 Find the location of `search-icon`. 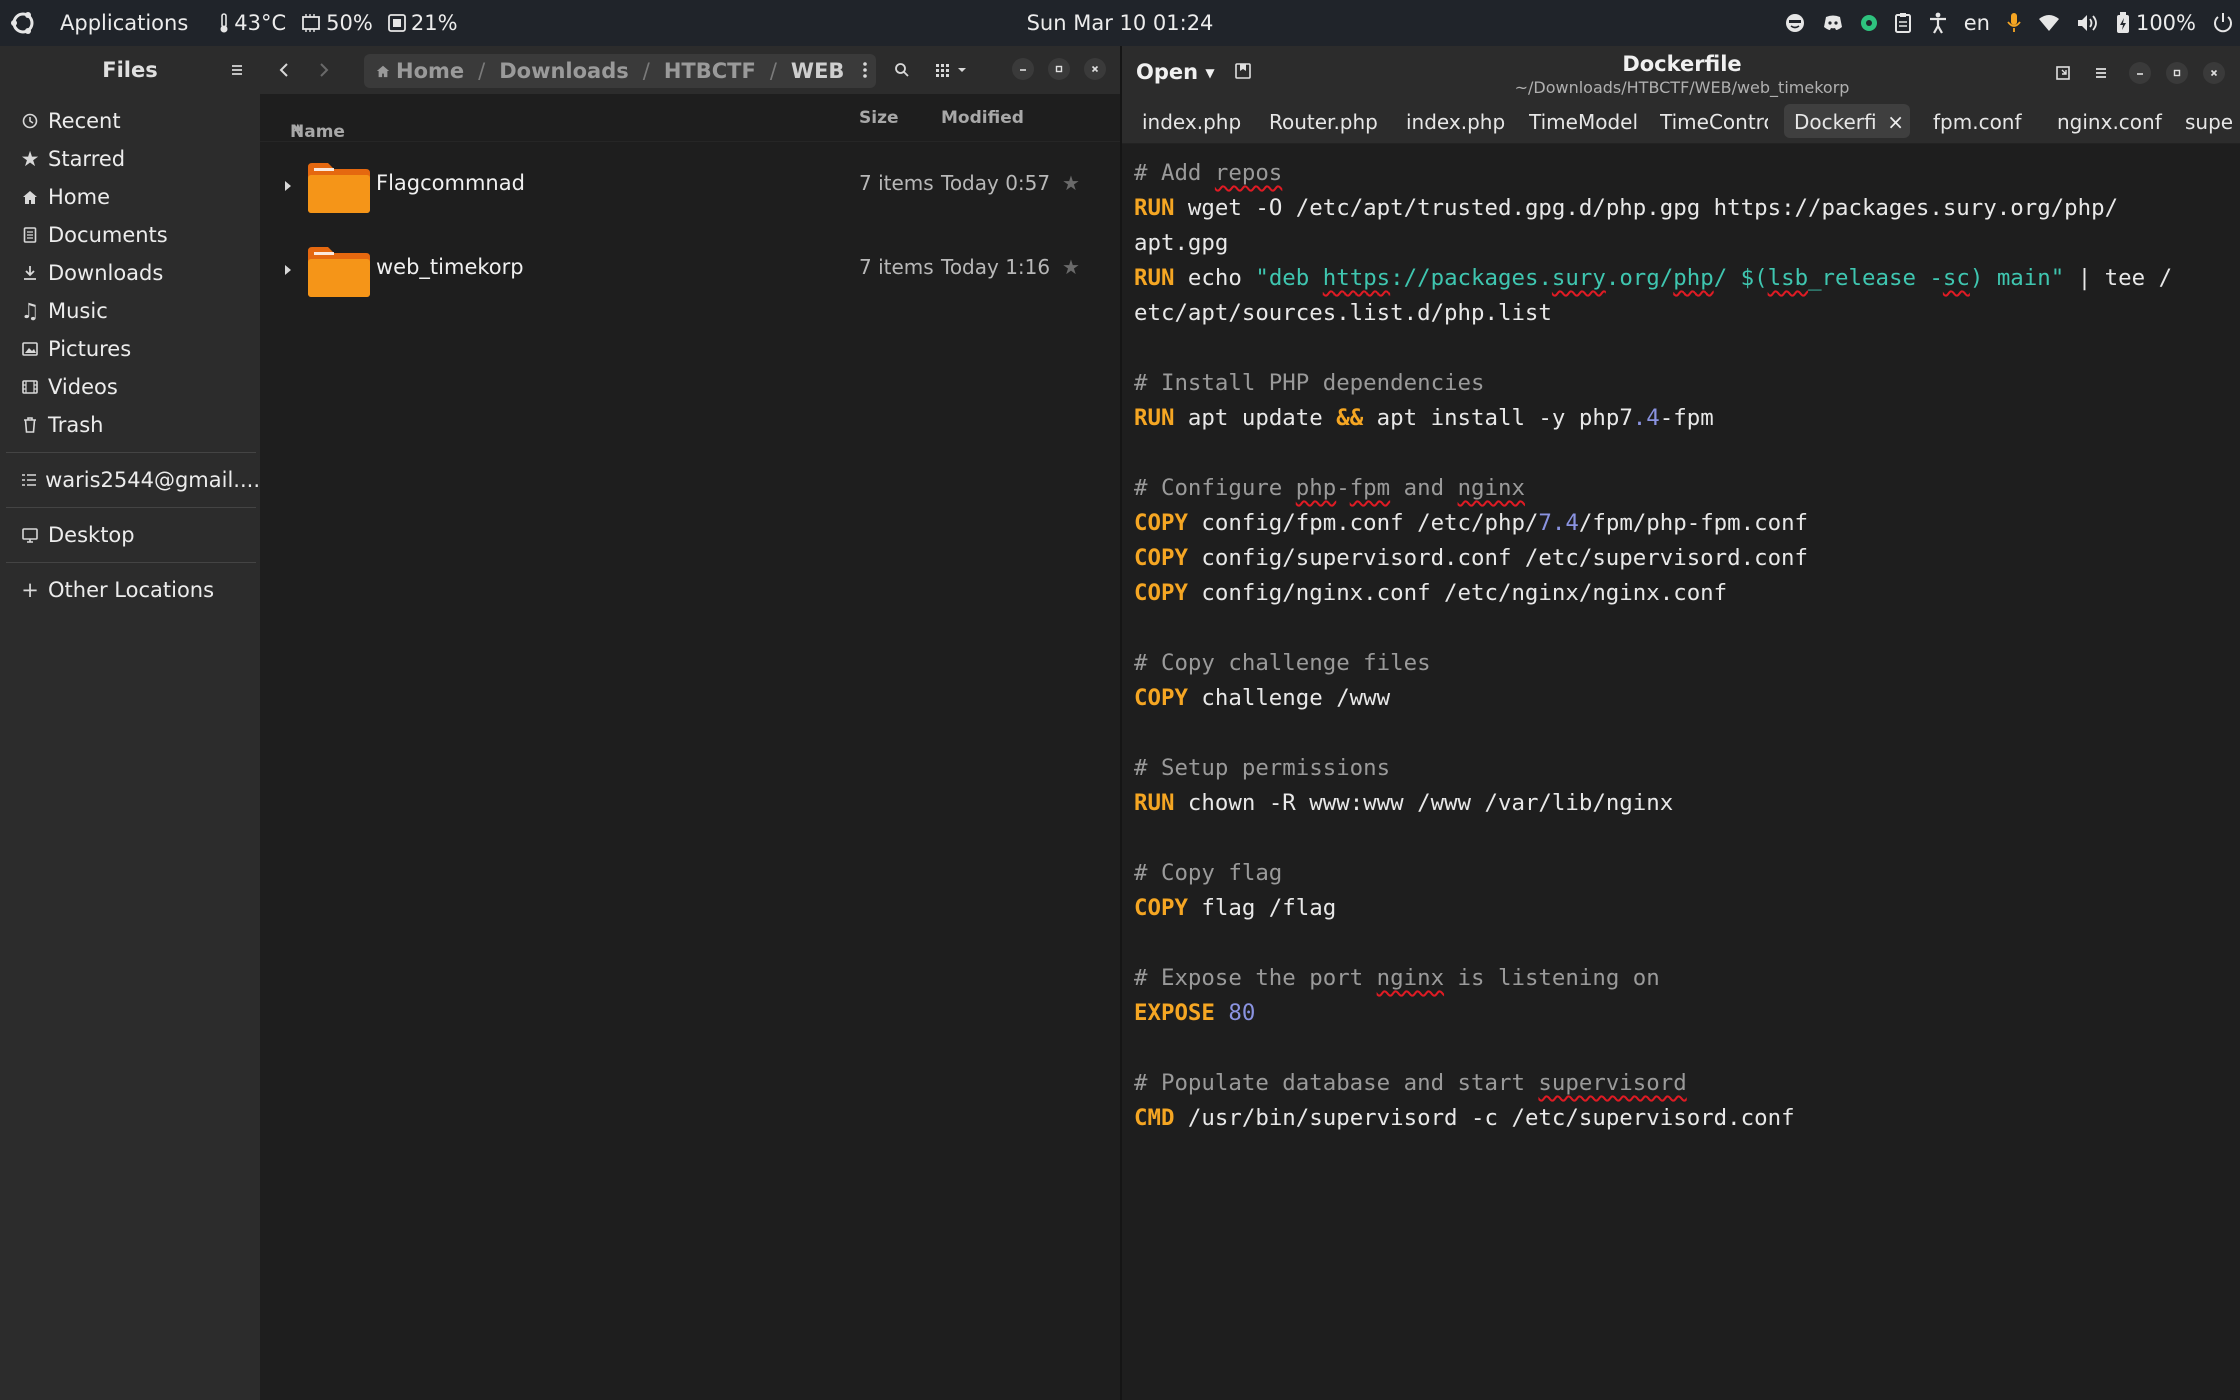

search-icon is located at coordinates (902, 70).